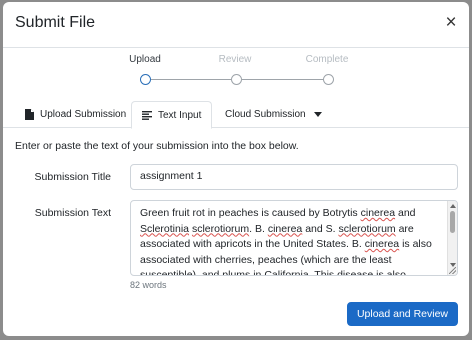 The width and height of the screenshot is (472, 340). I want to click on caret-down-icon, so click(317, 114).